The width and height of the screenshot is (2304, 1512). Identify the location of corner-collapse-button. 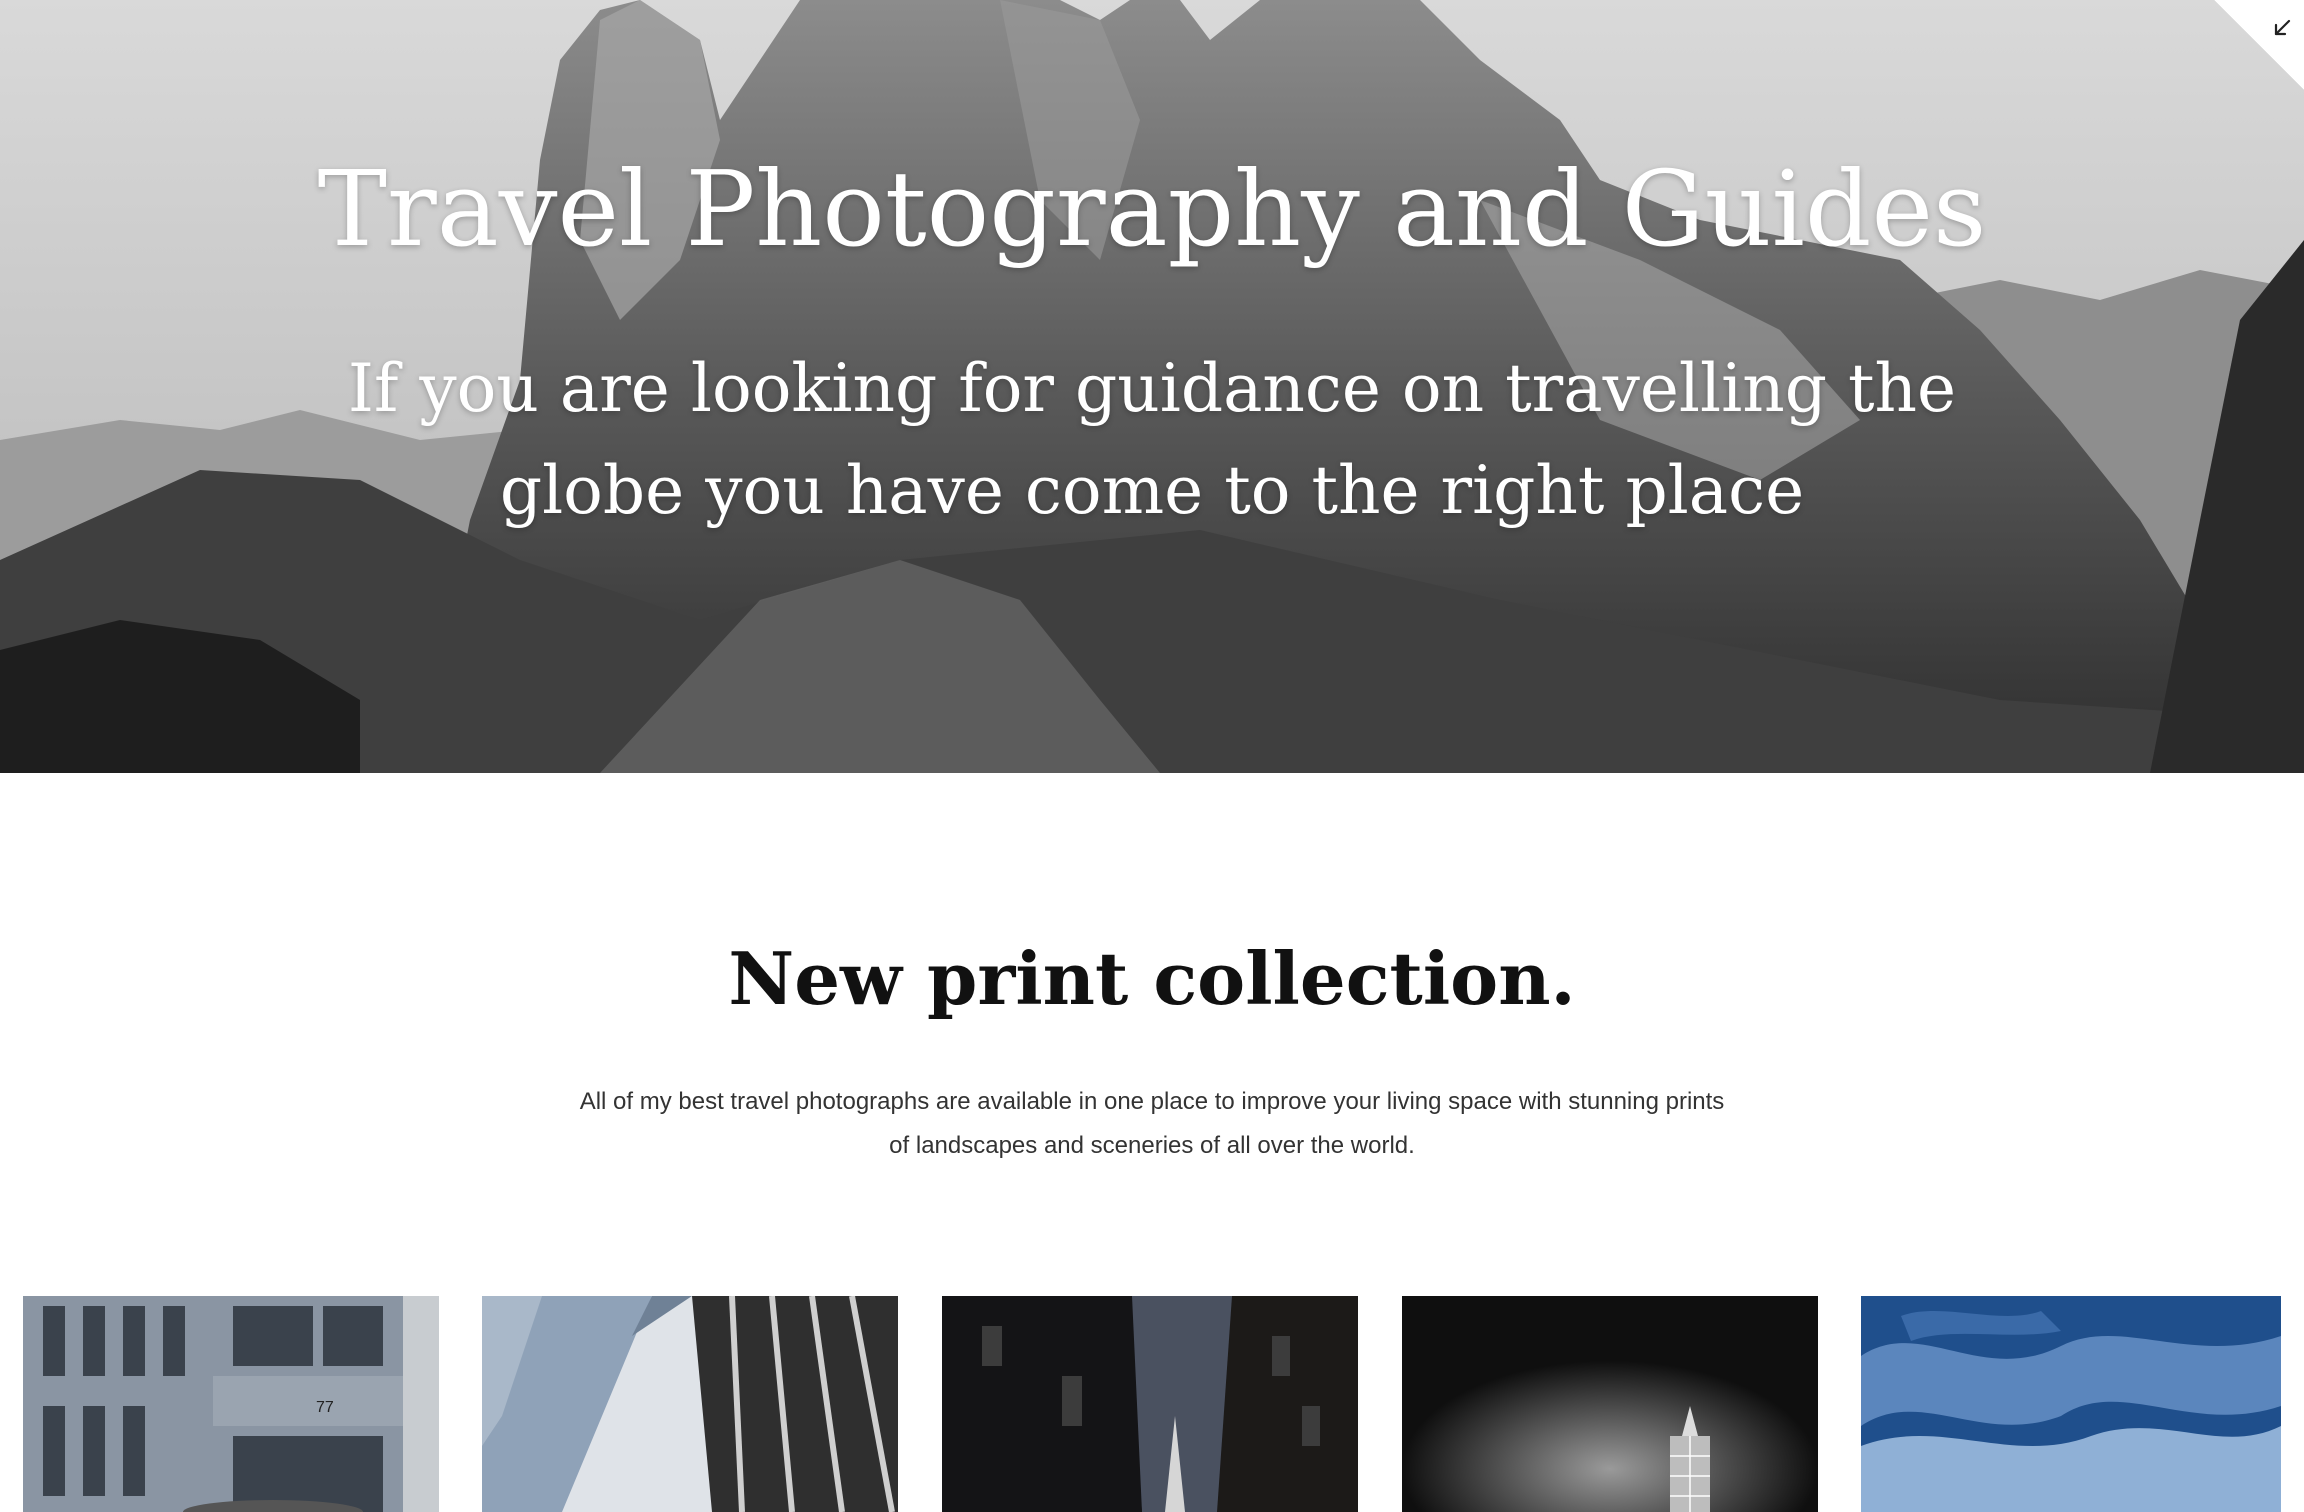
(2259, 45).